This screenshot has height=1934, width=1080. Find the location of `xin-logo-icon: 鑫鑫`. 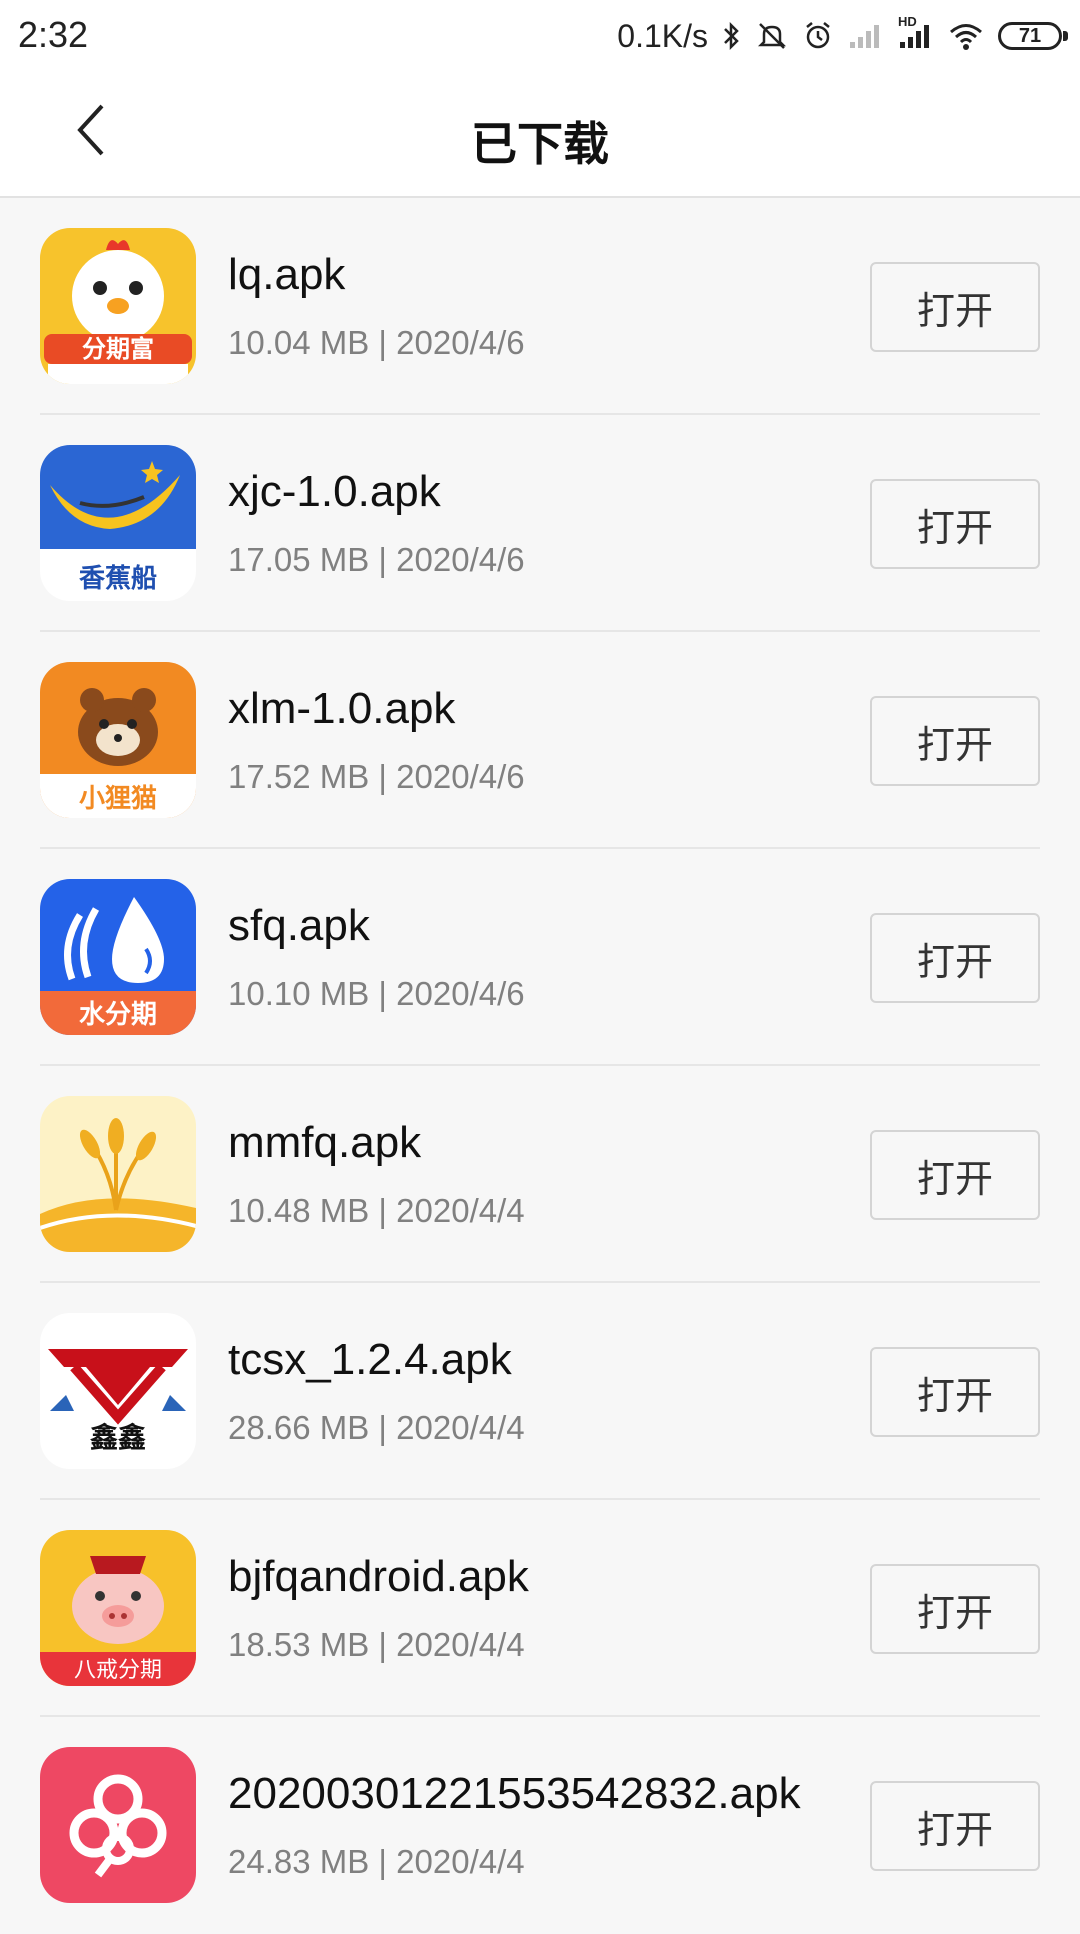

xin-logo-icon: 鑫鑫 is located at coordinates (118, 1391).